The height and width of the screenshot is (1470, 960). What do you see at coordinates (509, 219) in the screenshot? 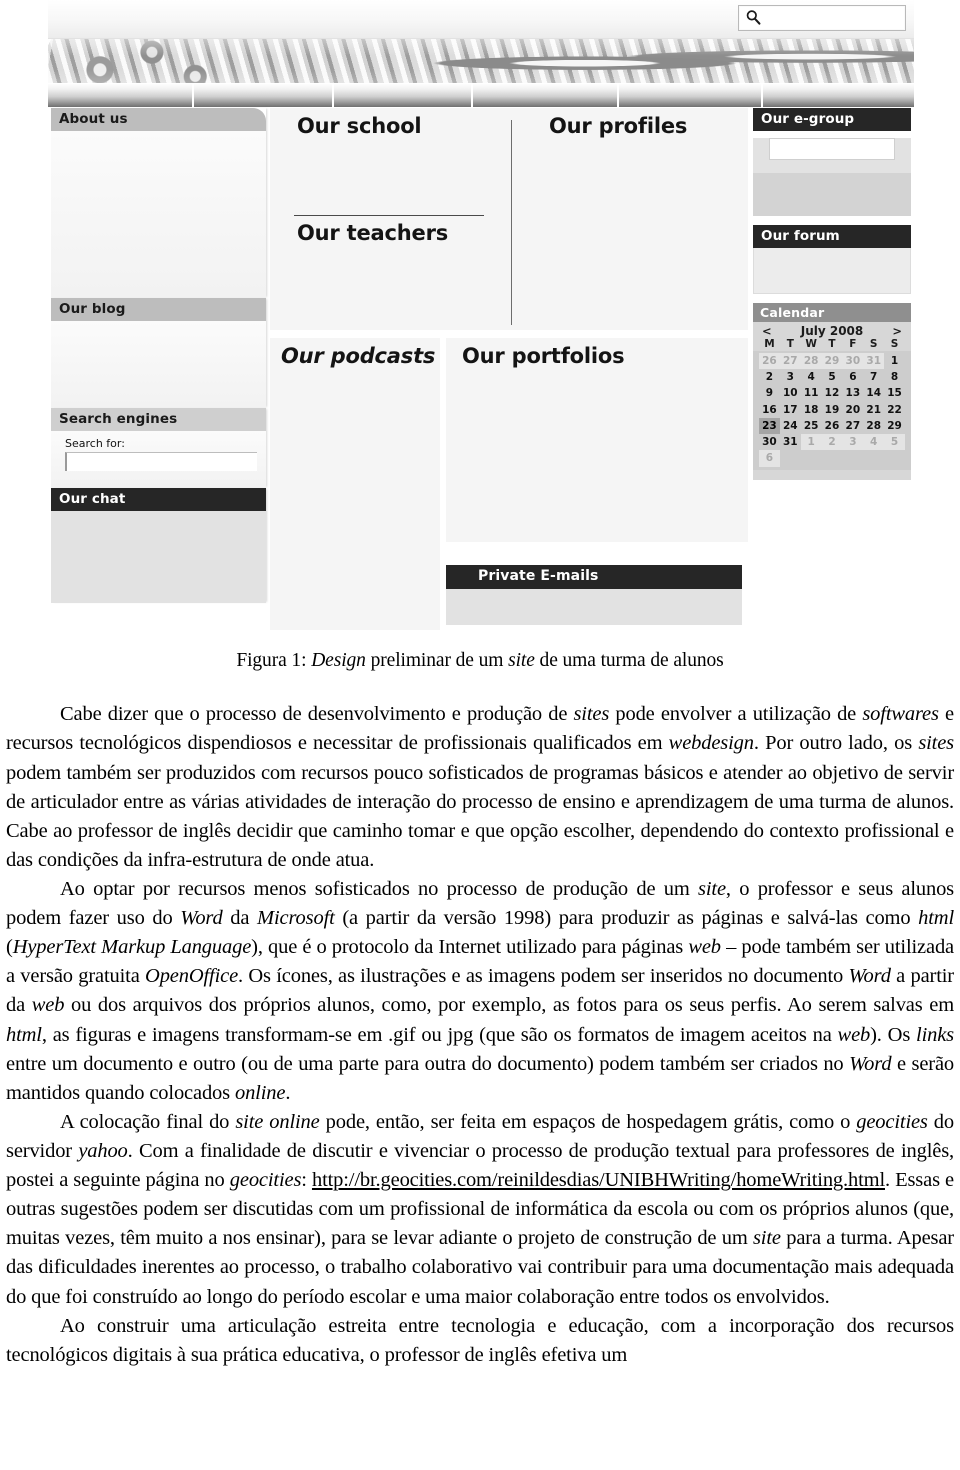
I see `panel-upper-content: Our school Our teachers Our profiles` at bounding box center [509, 219].